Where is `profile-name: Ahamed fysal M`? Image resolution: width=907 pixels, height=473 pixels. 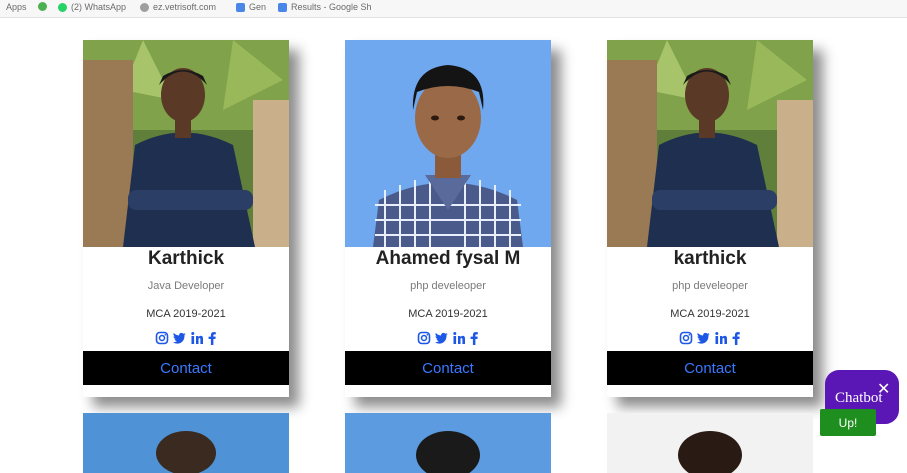 profile-name: Ahamed fysal M is located at coordinates (448, 258).